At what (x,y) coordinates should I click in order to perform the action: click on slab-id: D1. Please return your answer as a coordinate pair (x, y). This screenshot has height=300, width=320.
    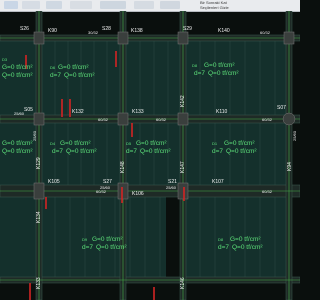
    Looking at the image, I should click on (215, 143).